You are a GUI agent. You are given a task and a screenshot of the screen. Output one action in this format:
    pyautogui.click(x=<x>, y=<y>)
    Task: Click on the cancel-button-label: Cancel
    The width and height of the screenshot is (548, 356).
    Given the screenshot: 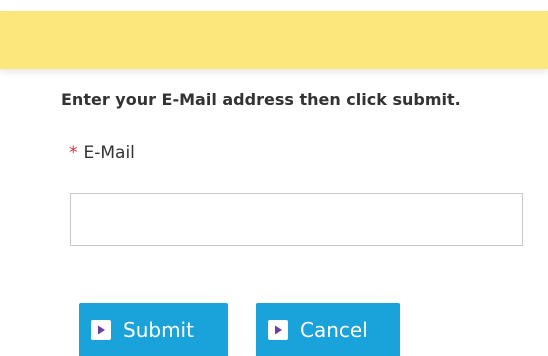 What is the action you would take?
    pyautogui.click(x=334, y=329)
    